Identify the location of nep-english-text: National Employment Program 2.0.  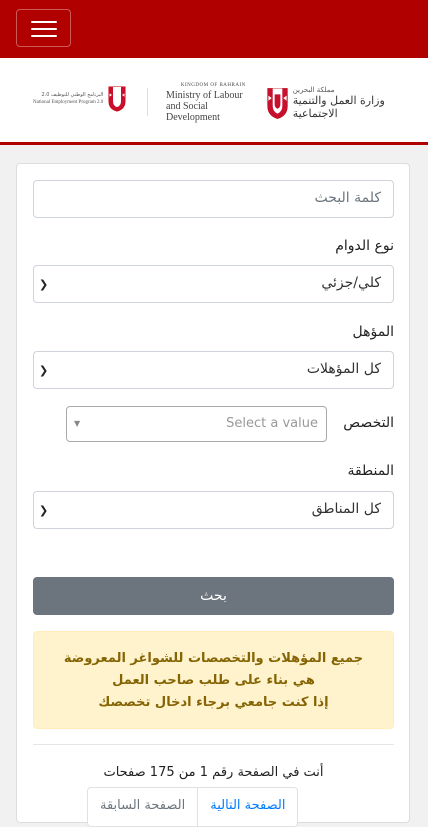
(68, 102).